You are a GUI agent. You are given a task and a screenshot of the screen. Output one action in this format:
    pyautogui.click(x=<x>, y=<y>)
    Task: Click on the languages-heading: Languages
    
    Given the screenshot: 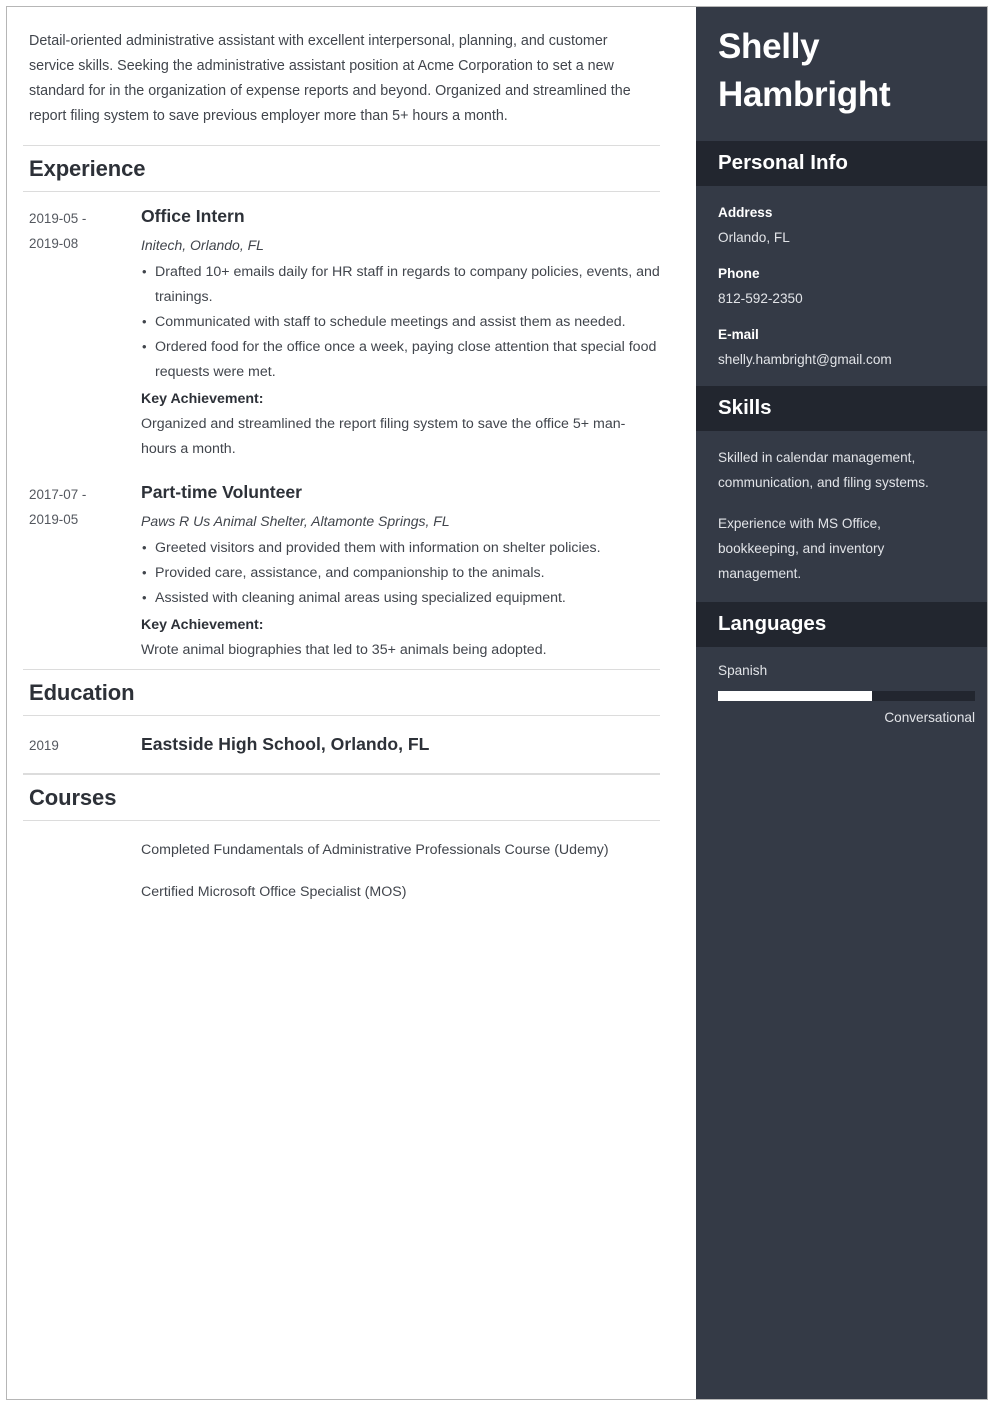 What is the action you would take?
    pyautogui.click(x=772, y=623)
    